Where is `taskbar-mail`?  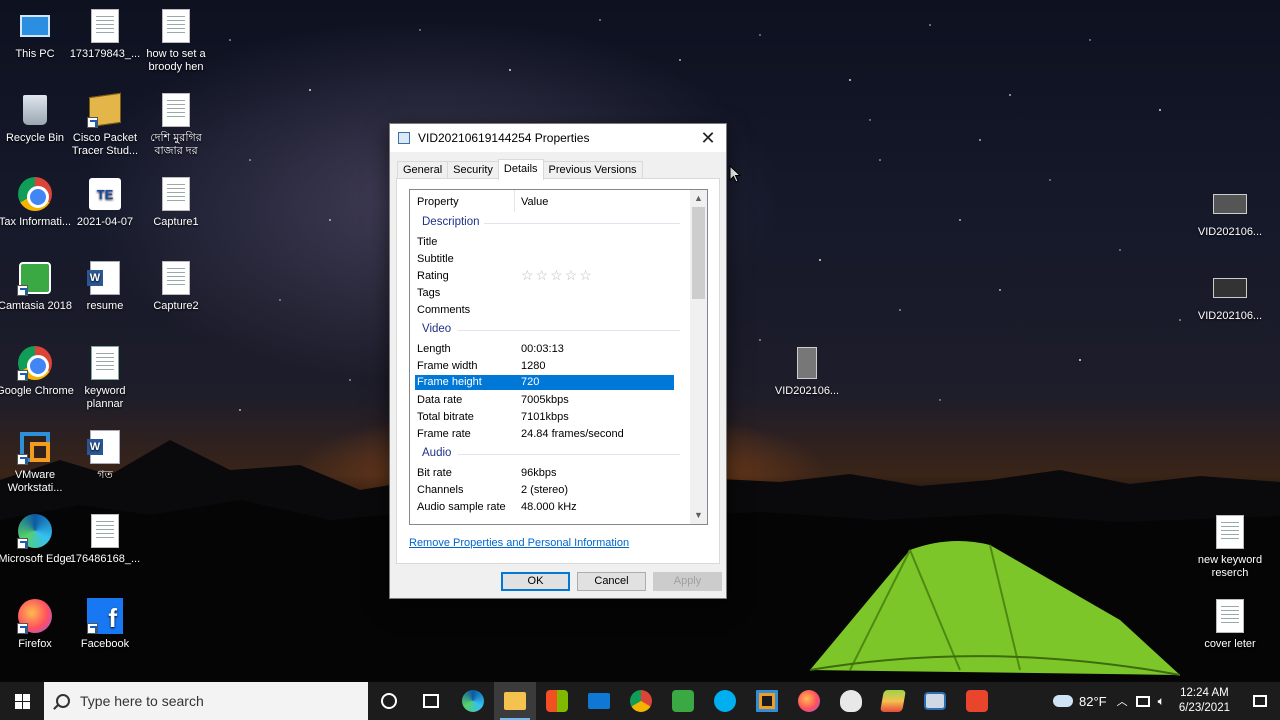 taskbar-mail is located at coordinates (599, 701).